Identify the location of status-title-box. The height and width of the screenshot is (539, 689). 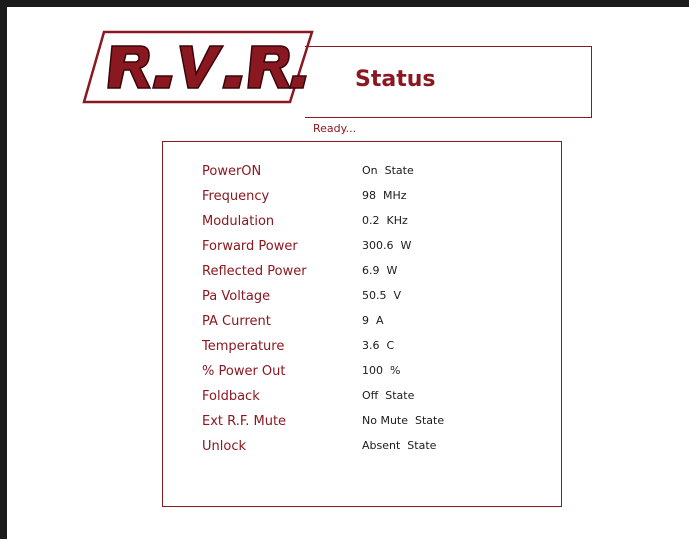
(448, 82).